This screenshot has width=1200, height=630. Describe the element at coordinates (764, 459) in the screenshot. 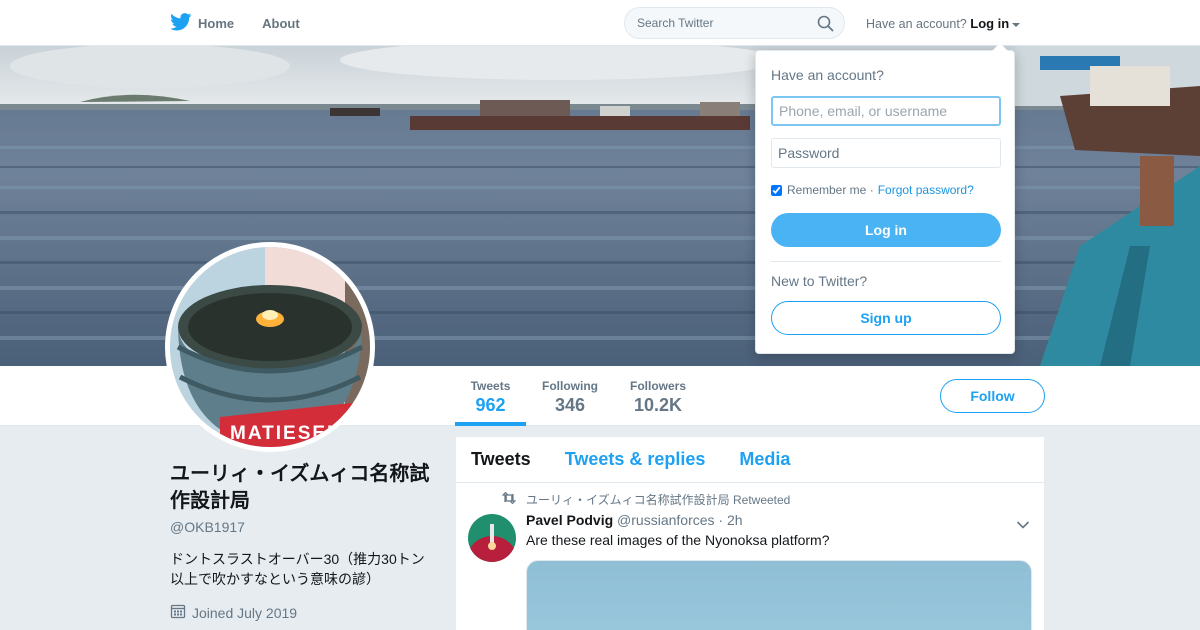

I see `tab-media: Media` at that location.